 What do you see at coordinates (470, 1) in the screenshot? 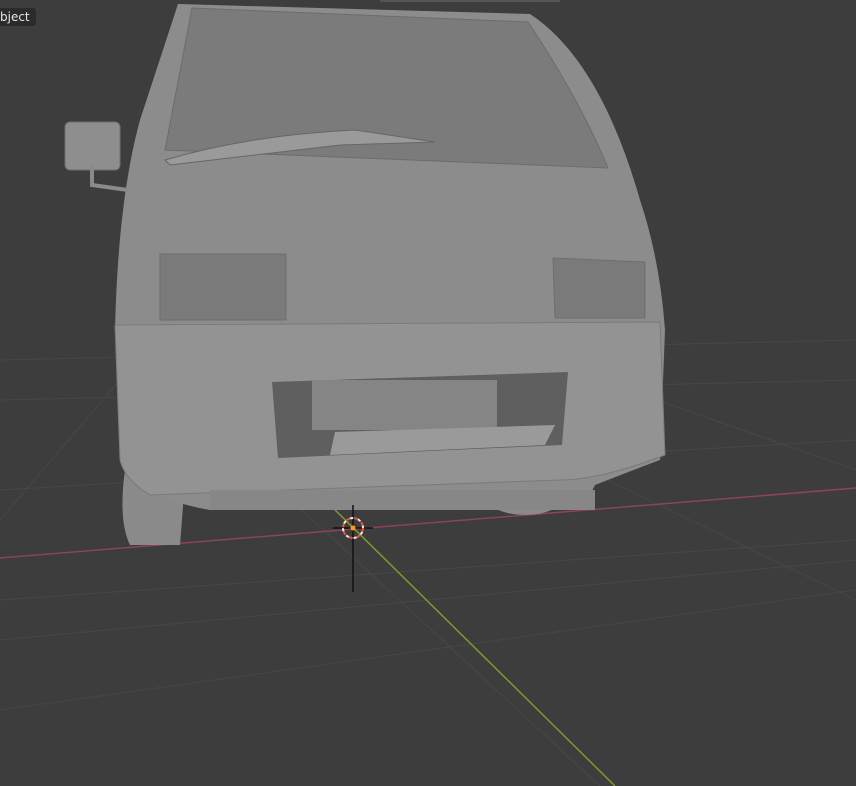
I see `header-edge` at bounding box center [470, 1].